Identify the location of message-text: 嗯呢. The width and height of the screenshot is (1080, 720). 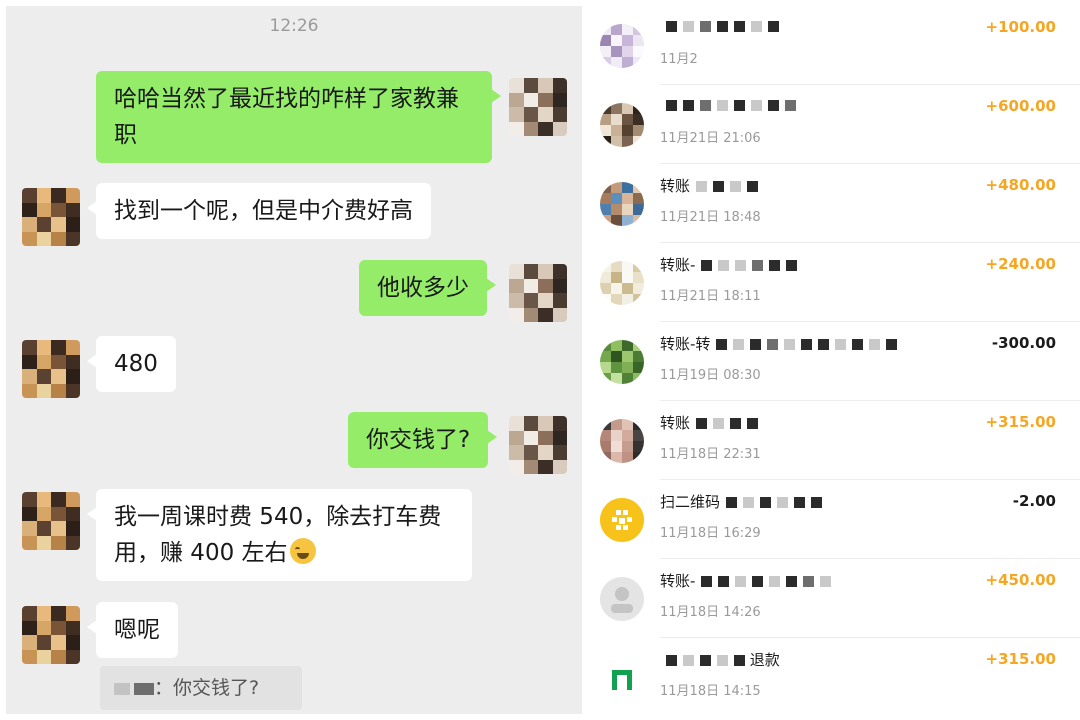
(137, 630).